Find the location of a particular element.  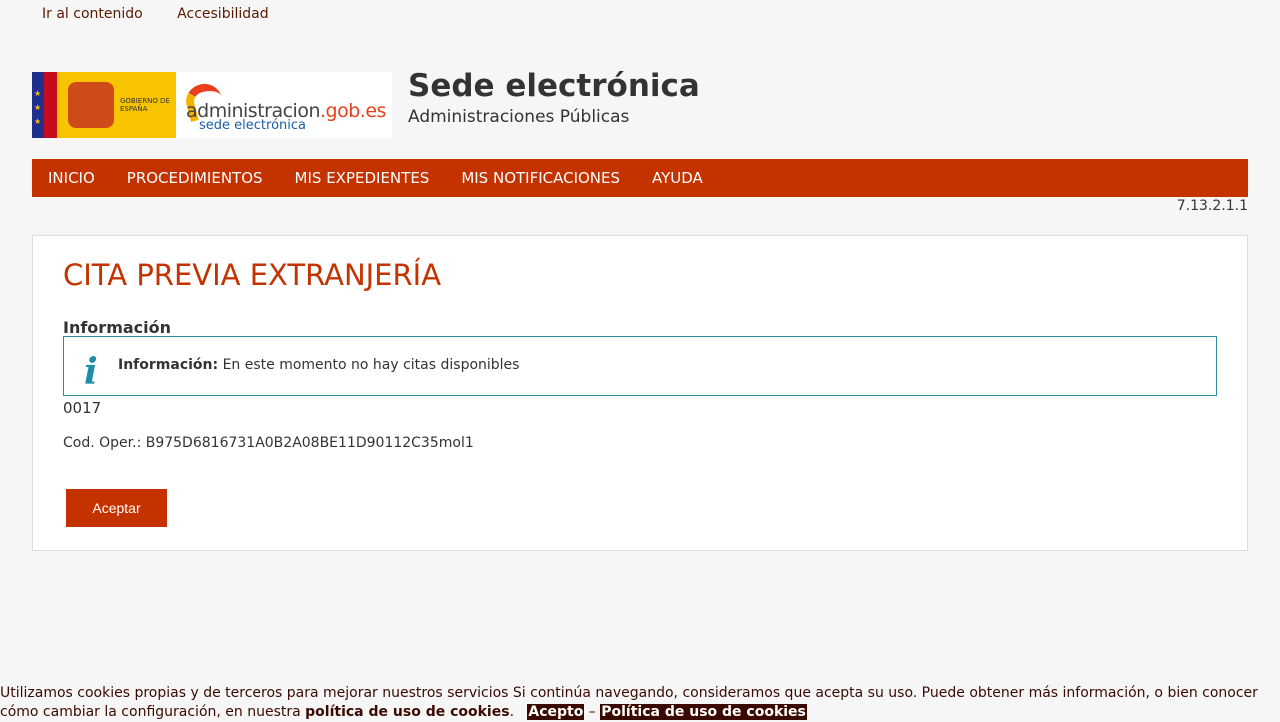

administracion-logo: administracion.gob.es sede electrónica is located at coordinates (284, 105).